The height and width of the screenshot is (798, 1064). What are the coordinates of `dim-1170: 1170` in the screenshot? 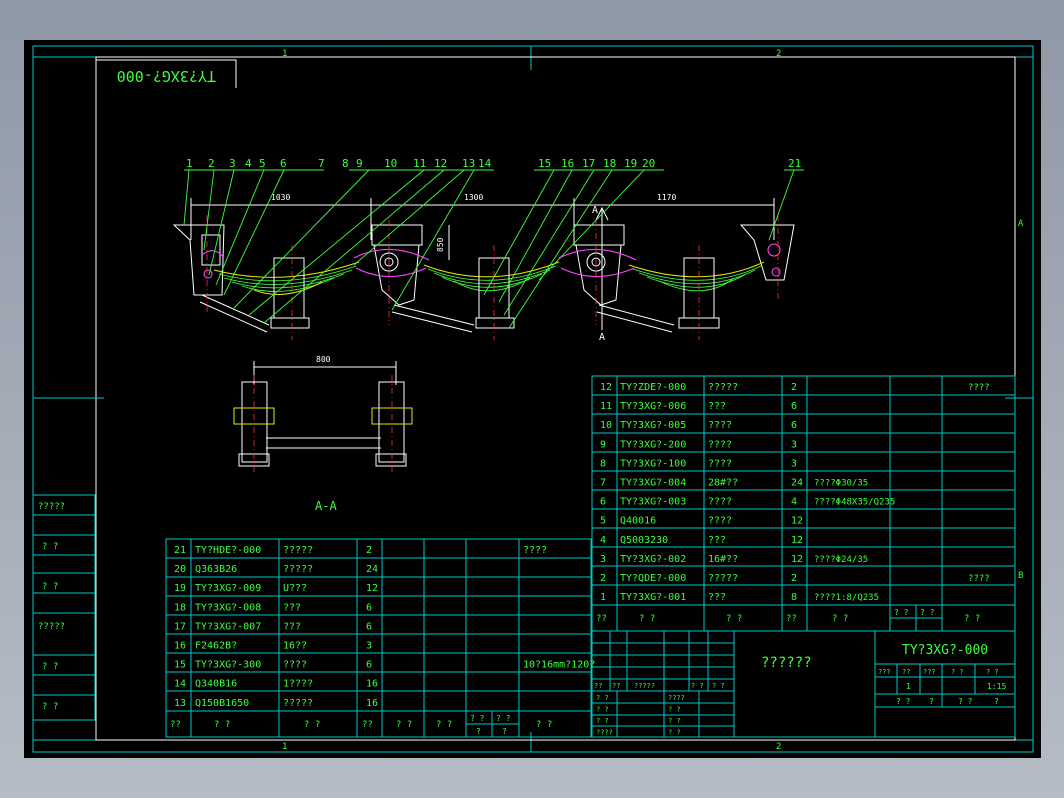 It's located at (666, 197).